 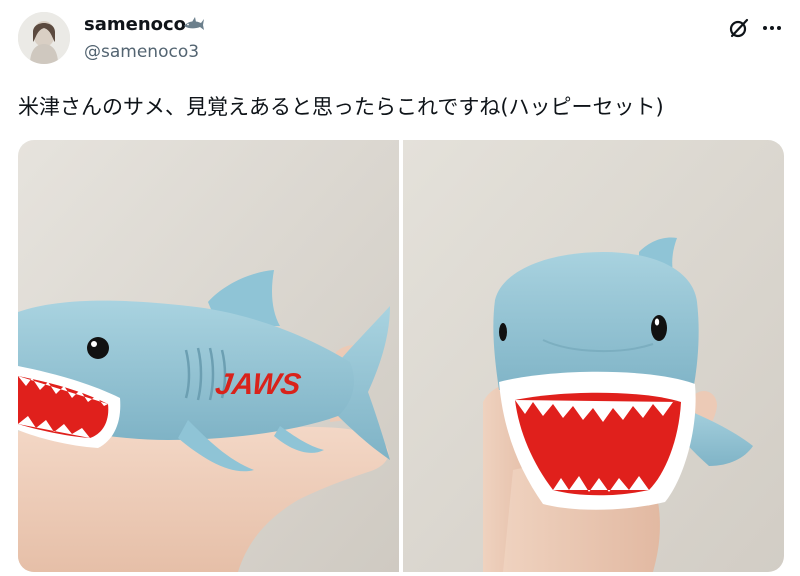 What do you see at coordinates (135, 24) in the screenshot?
I see `author-display-name: samenoco` at bounding box center [135, 24].